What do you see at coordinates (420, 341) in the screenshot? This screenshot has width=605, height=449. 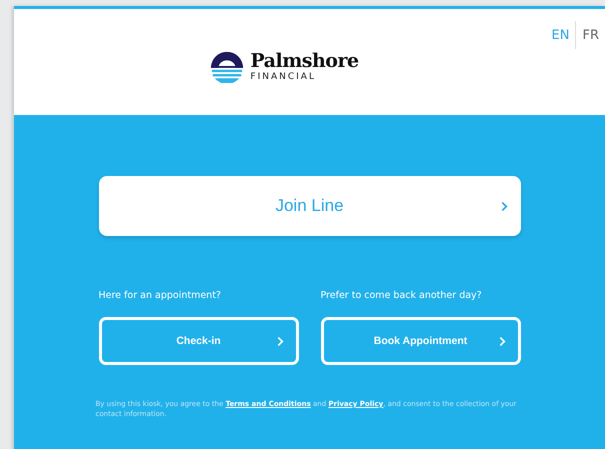 I see `option-button: Book Appointment` at bounding box center [420, 341].